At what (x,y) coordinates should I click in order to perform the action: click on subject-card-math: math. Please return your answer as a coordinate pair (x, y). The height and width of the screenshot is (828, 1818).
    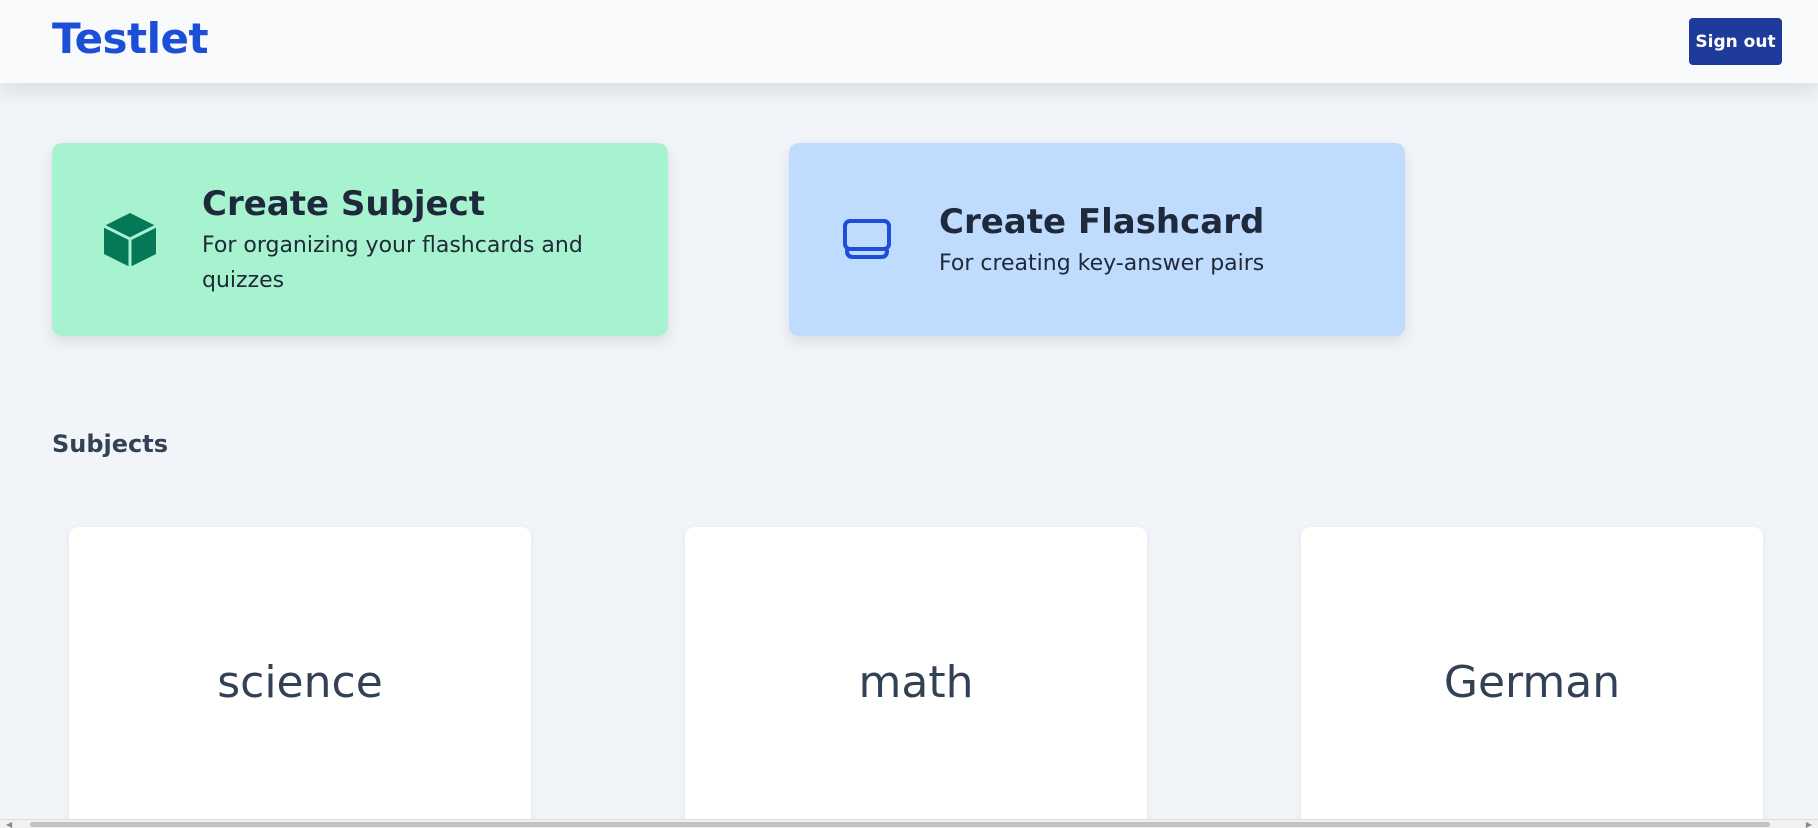
    Looking at the image, I should click on (916, 677).